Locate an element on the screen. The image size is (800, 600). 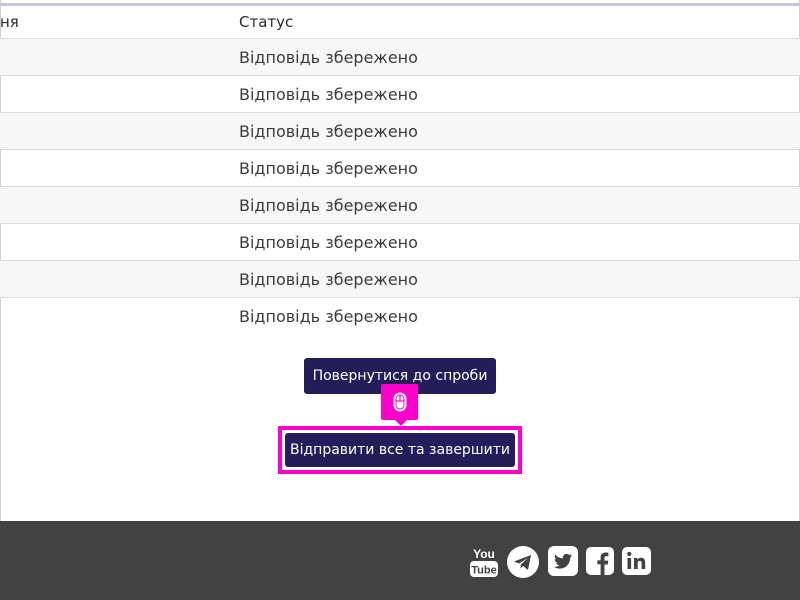
table-header-status: Статус is located at coordinates (266, 22).